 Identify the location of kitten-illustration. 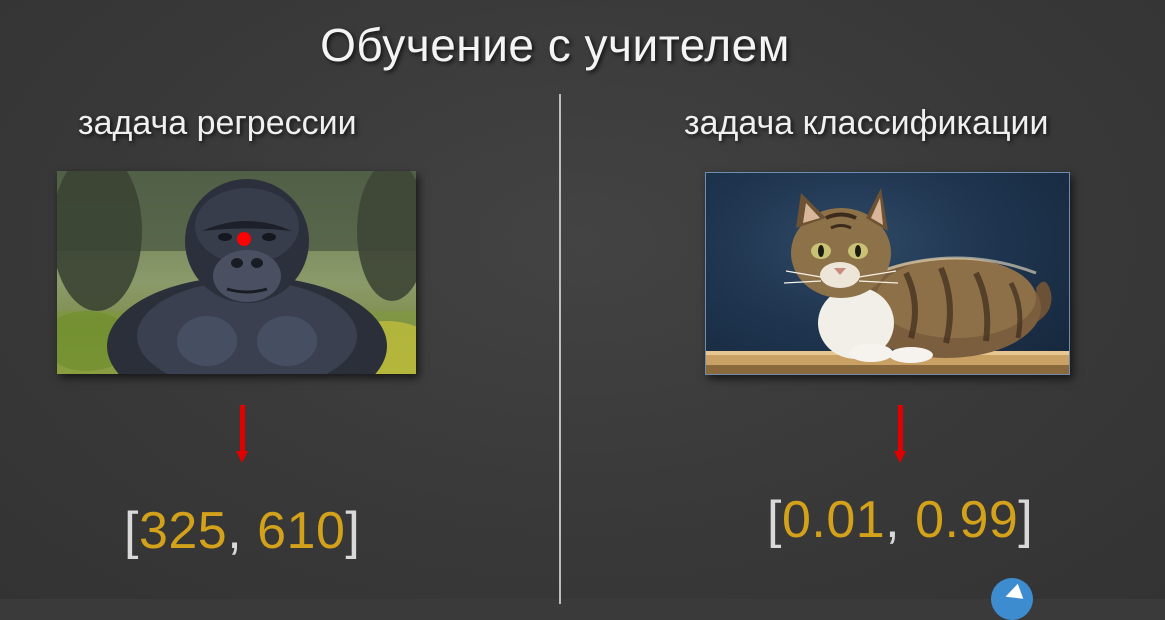
(887, 281).